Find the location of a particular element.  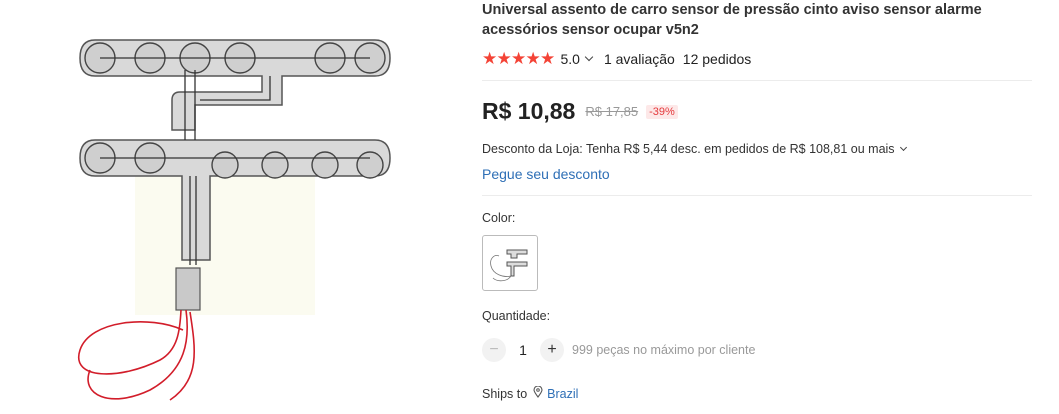

star-rating: ★ ★ ★ ★ ★ is located at coordinates (518, 58).